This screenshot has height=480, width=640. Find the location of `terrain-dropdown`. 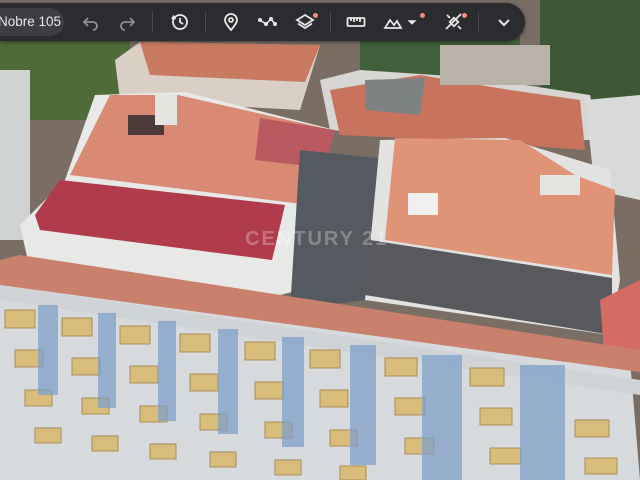

terrain-dropdown is located at coordinates (412, 22).